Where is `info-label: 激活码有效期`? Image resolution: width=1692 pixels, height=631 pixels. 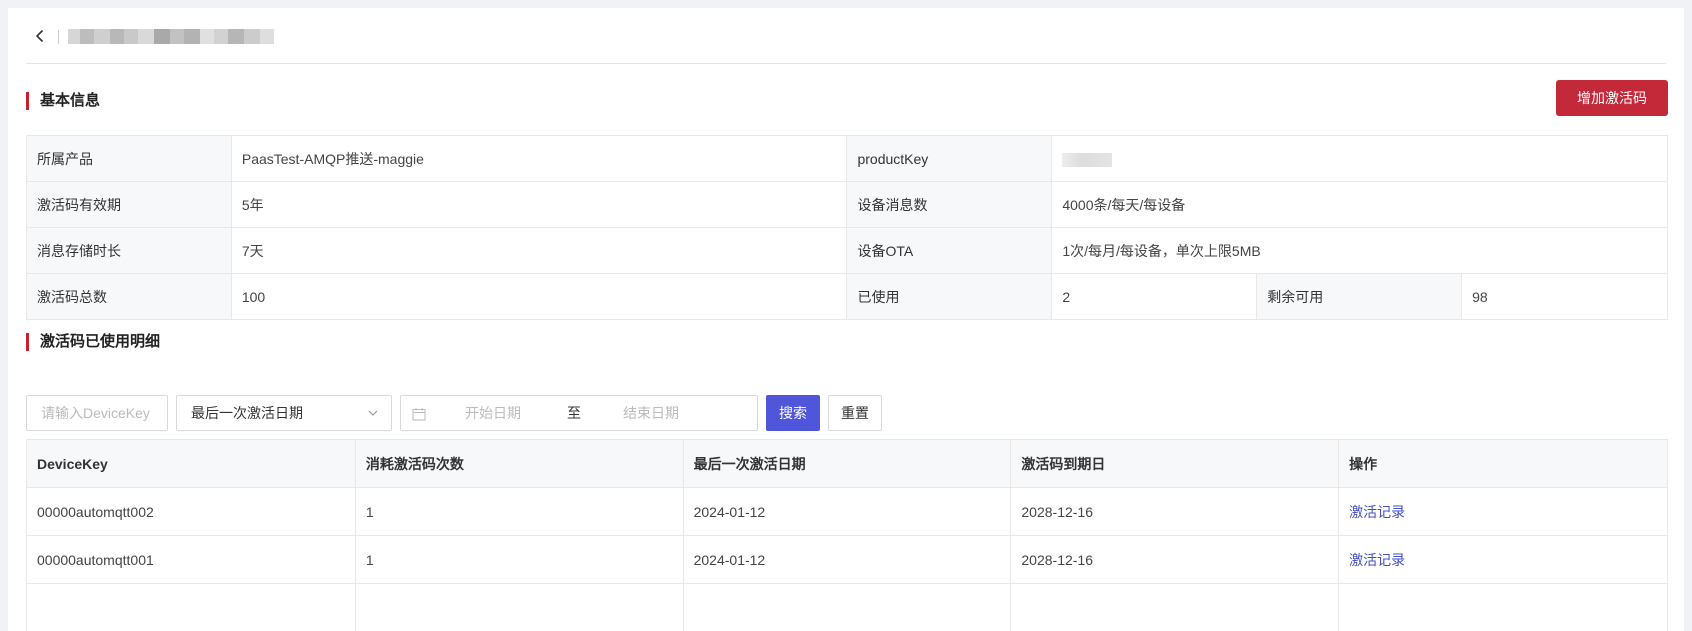
info-label: 激活码有效期 is located at coordinates (129, 204).